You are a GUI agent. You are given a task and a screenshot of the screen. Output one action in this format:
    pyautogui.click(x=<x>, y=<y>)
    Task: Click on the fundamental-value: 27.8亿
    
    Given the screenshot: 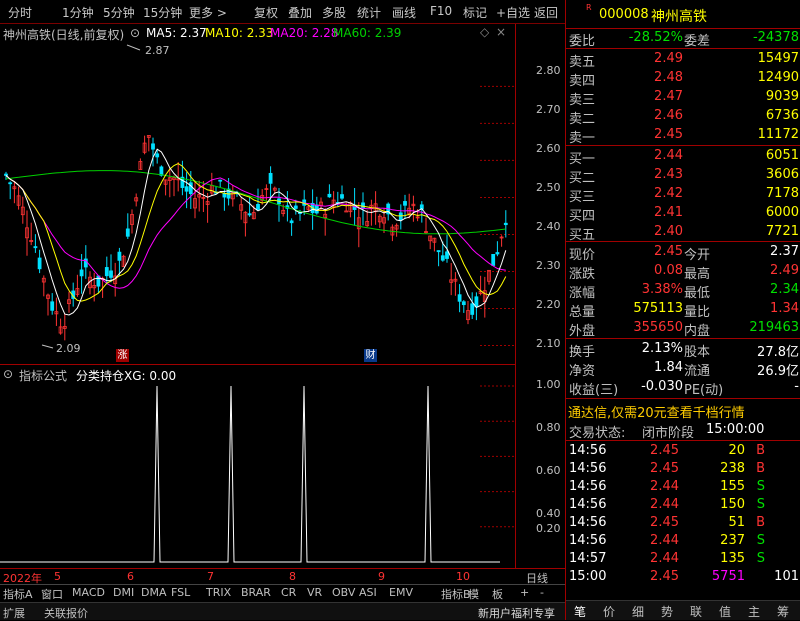 What is the action you would take?
    pyautogui.click(x=778, y=352)
    